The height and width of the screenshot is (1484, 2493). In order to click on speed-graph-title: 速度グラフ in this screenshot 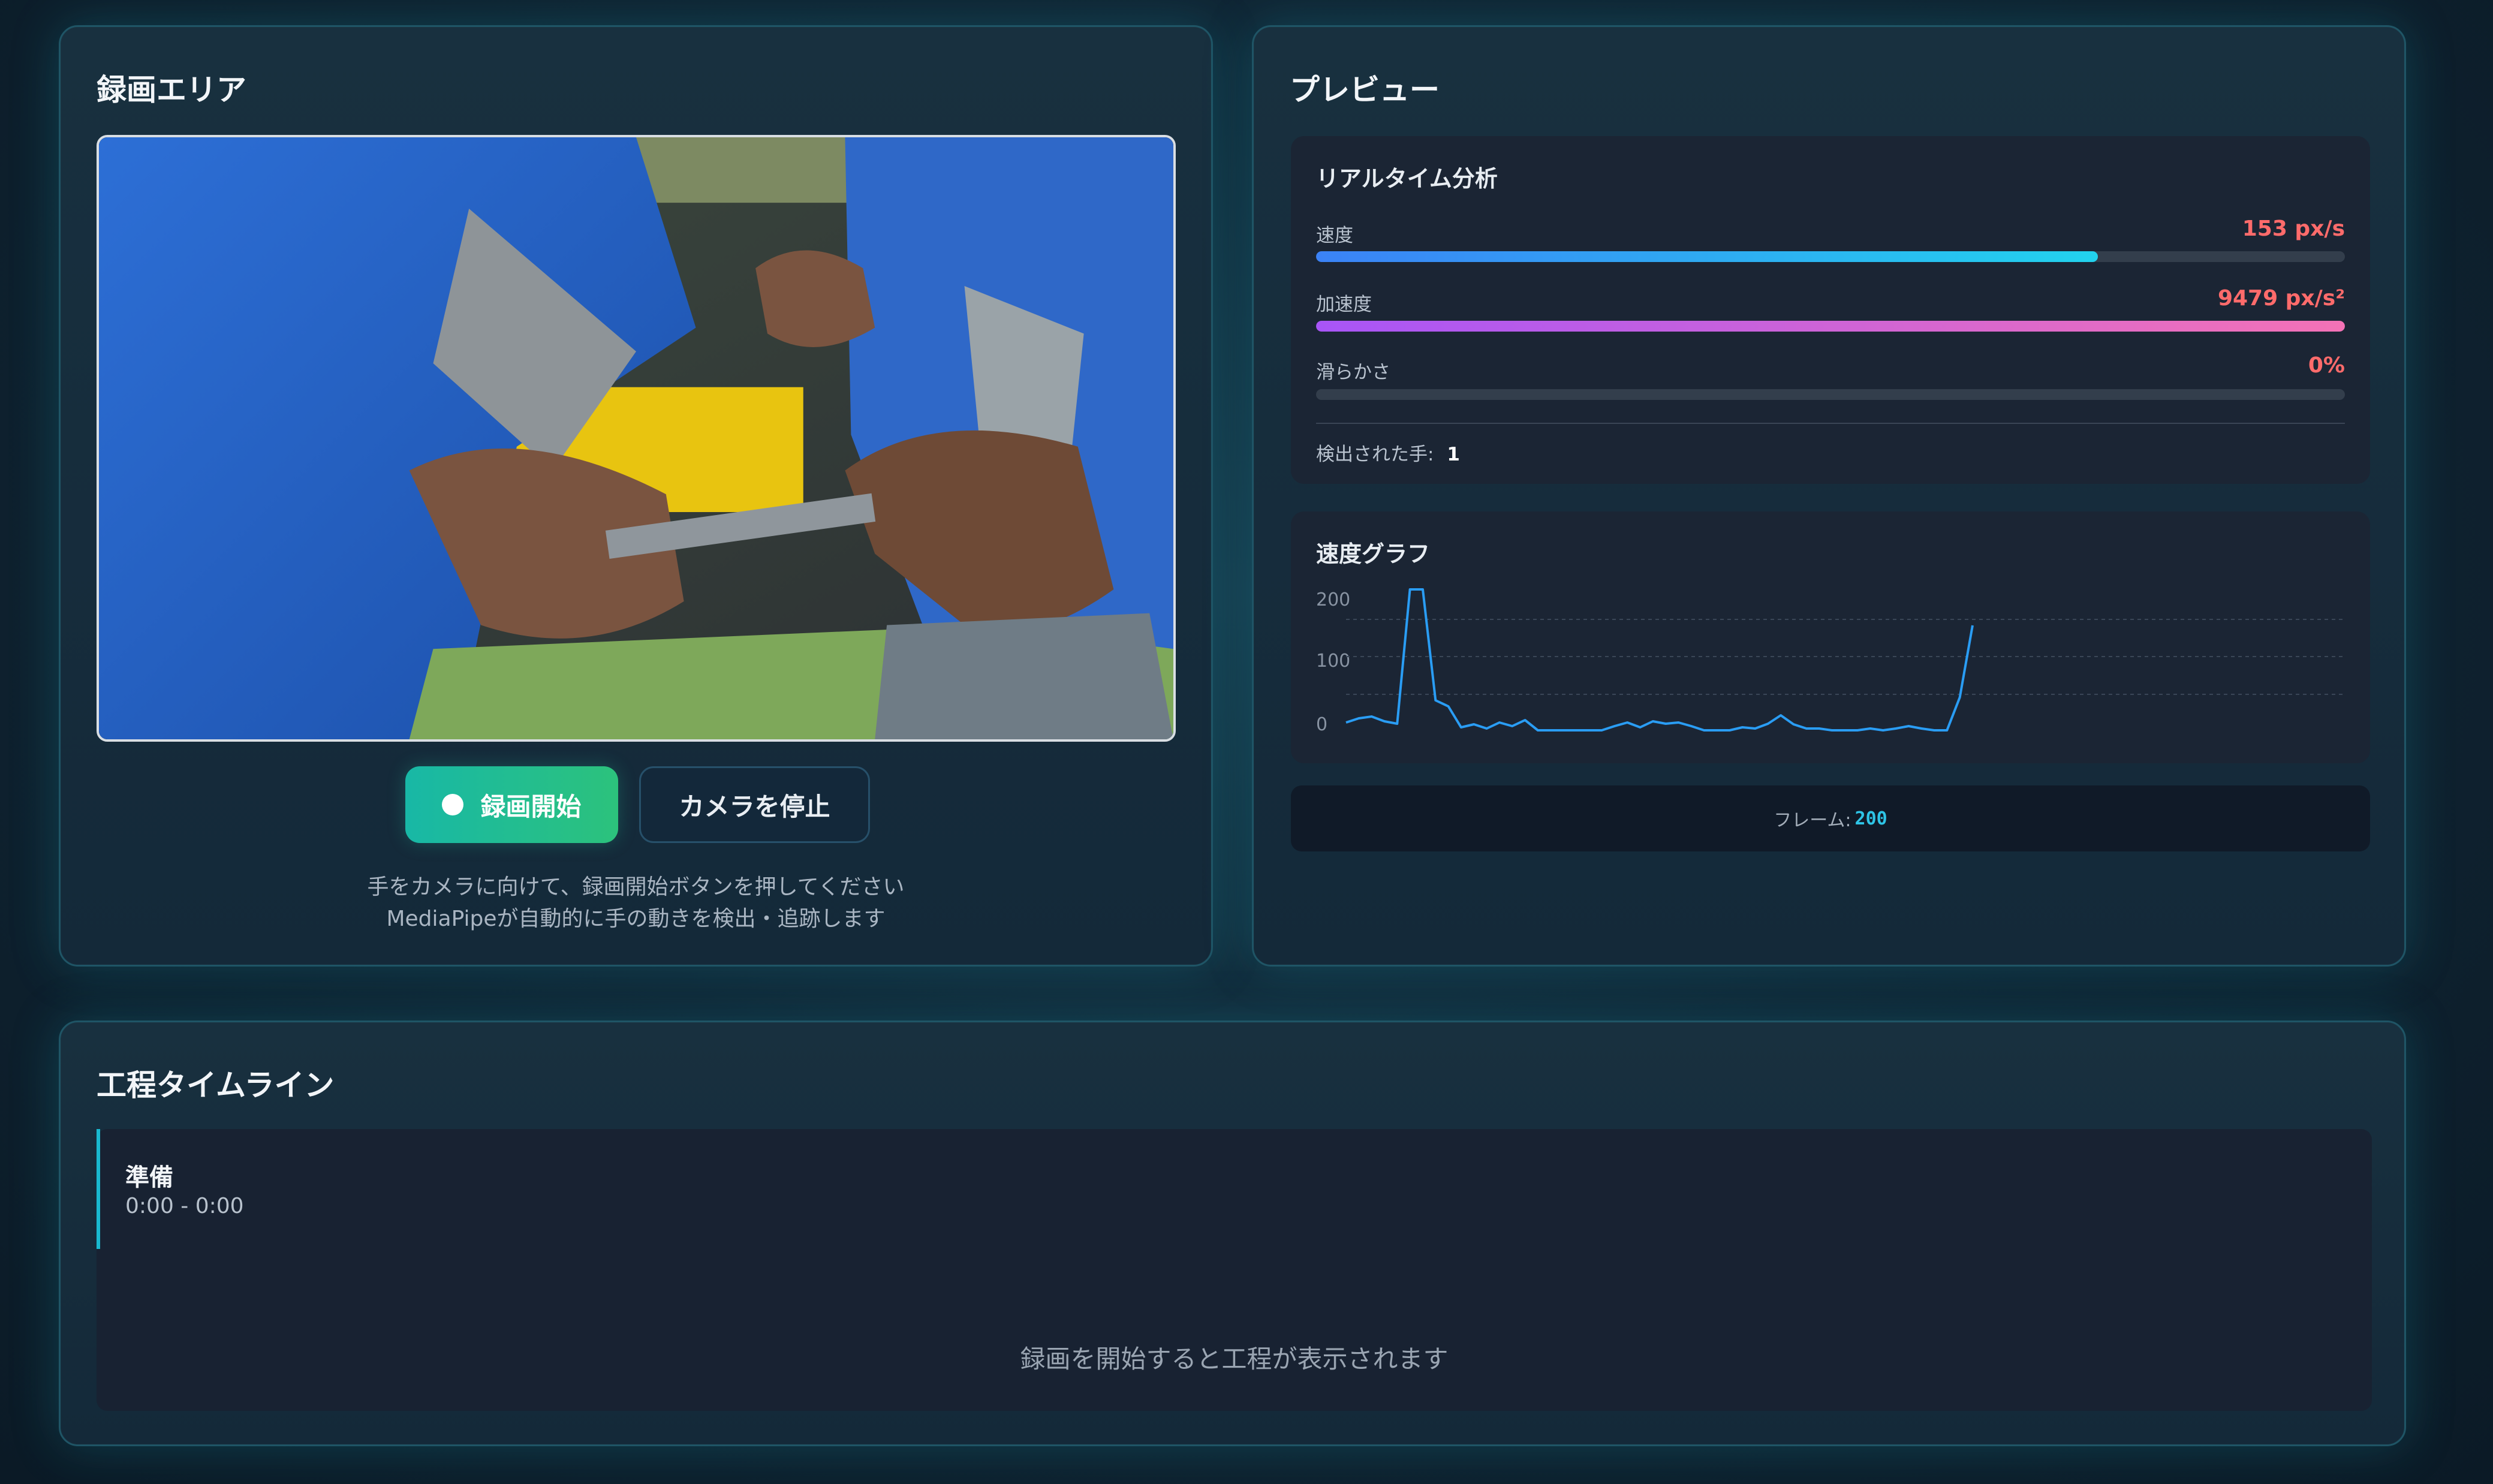, I will do `click(1373, 554)`.